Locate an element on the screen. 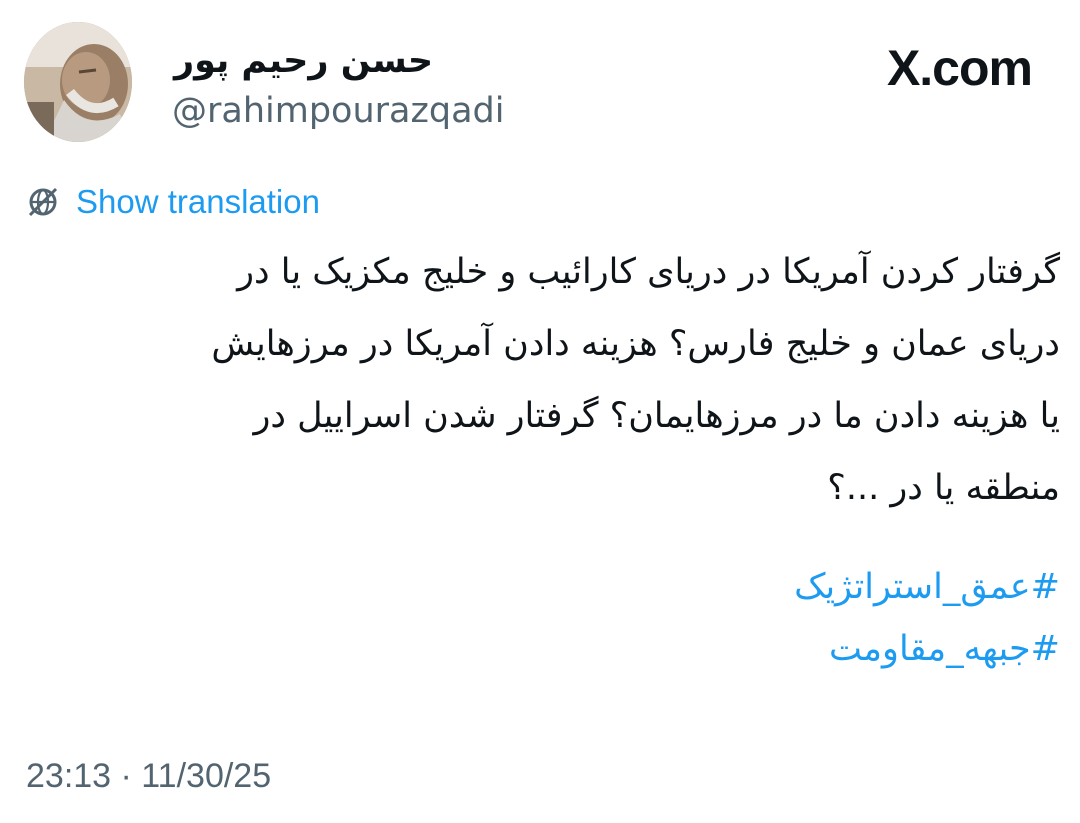 Image resolution: width=1080 pixels, height=823 pixels. hashtag-list: #عمق_استراتژیک #جبهه_مقاومت is located at coordinates (550, 618).